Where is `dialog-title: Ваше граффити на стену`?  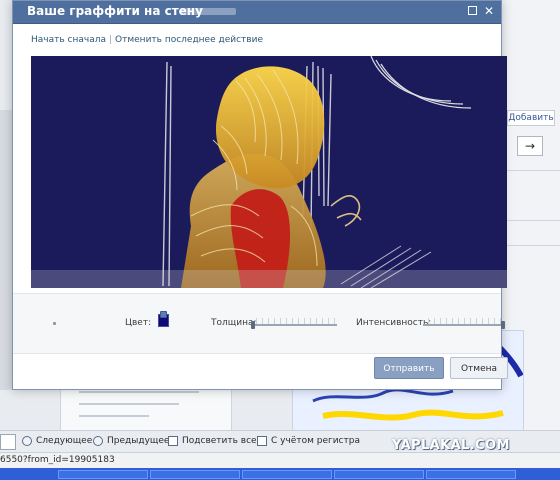 dialog-title: Ваше граффити на стену is located at coordinates (115, 11).